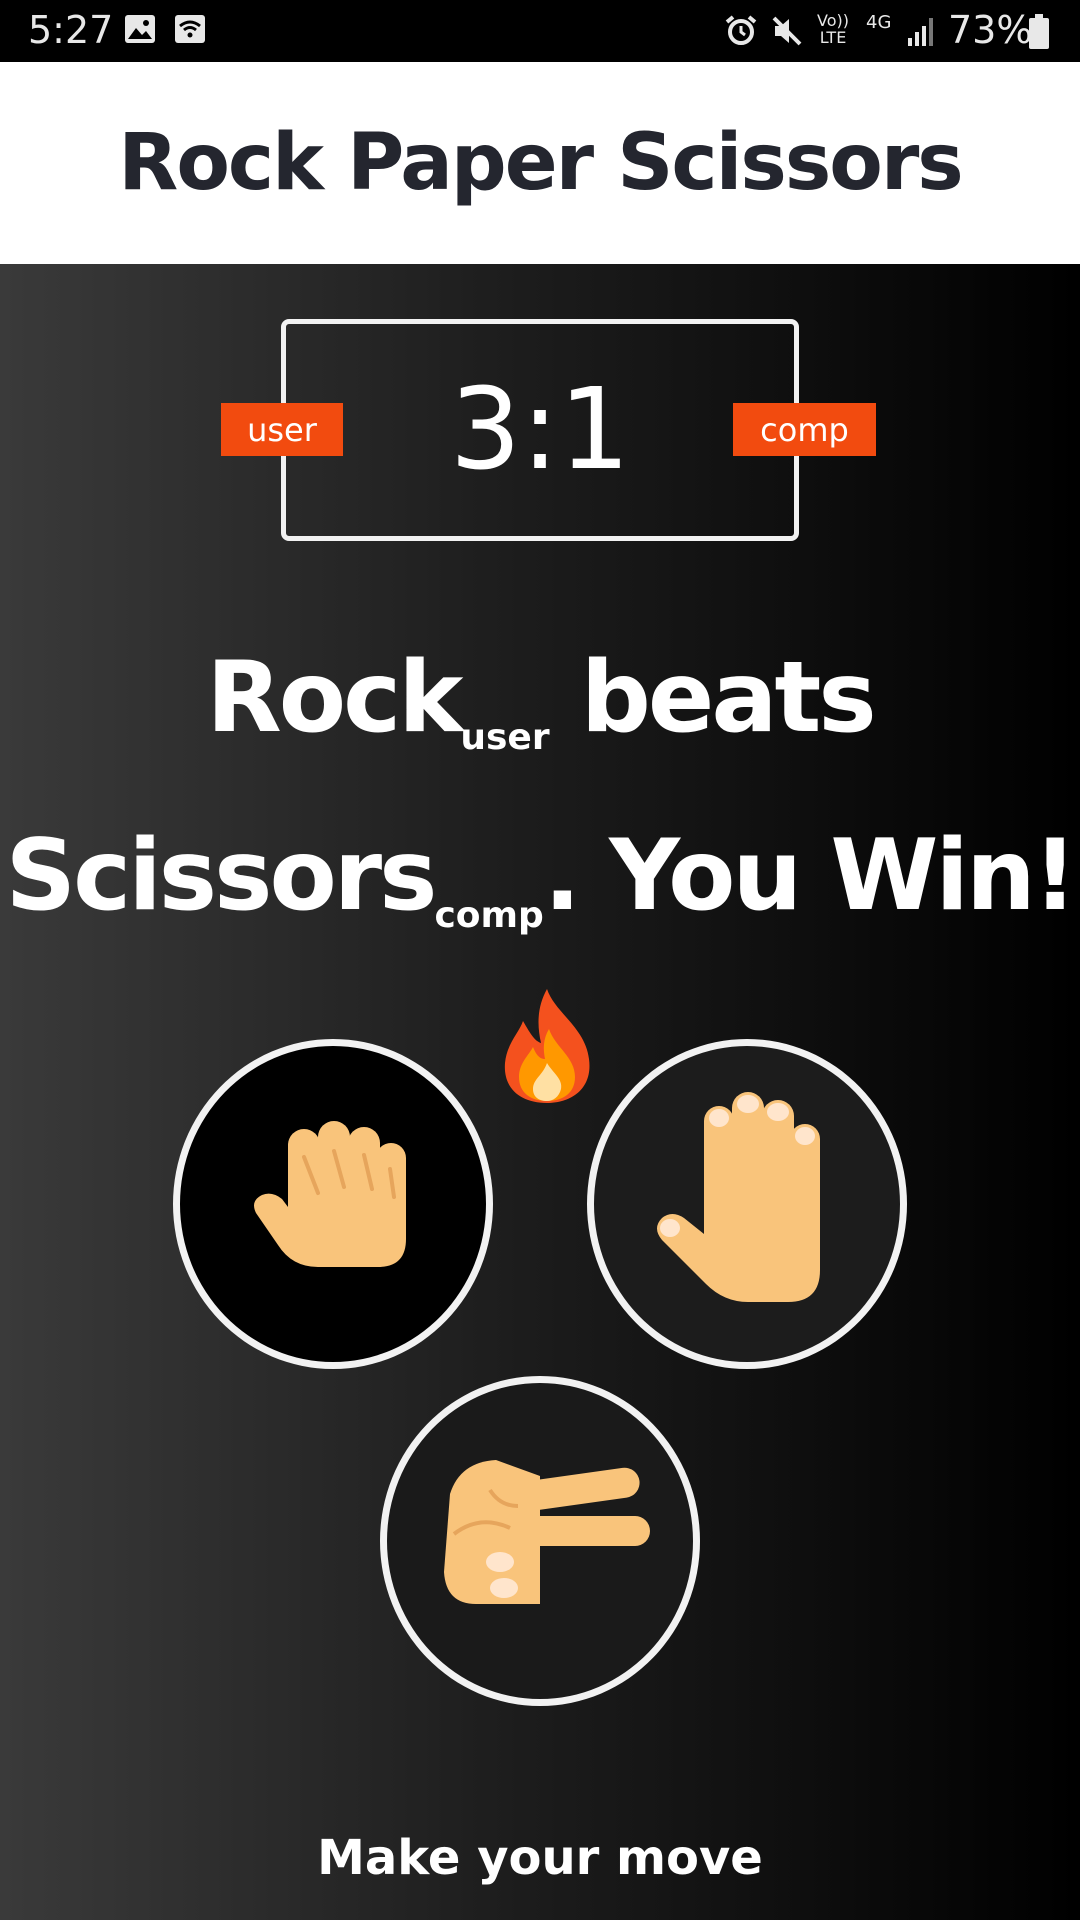  I want to click on battery-percent: 73%, so click(990, 30).